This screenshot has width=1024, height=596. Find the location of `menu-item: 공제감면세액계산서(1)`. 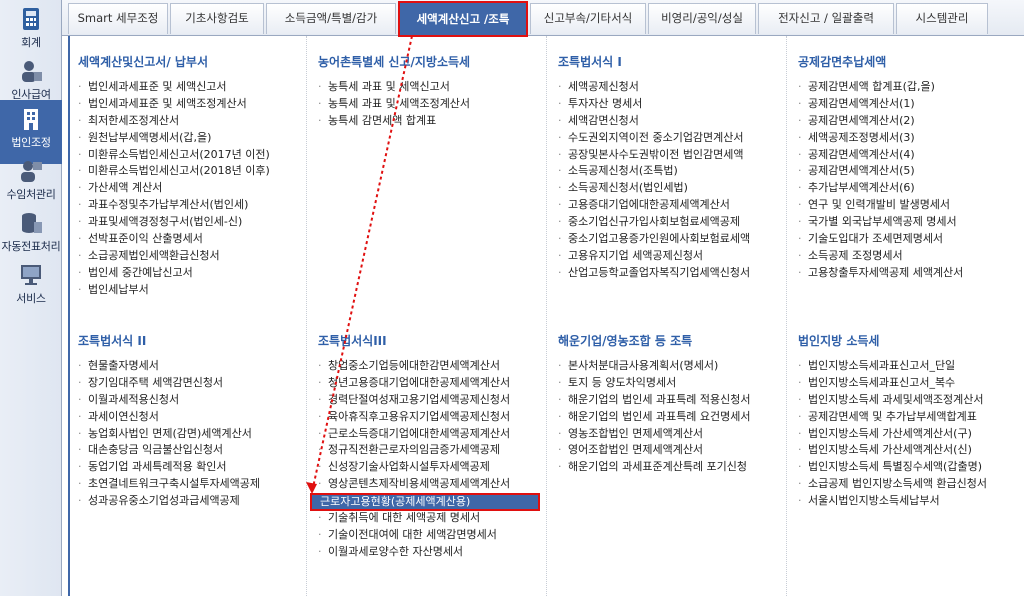

menu-item: 공제감면세액계산서(1) is located at coordinates (880, 104).